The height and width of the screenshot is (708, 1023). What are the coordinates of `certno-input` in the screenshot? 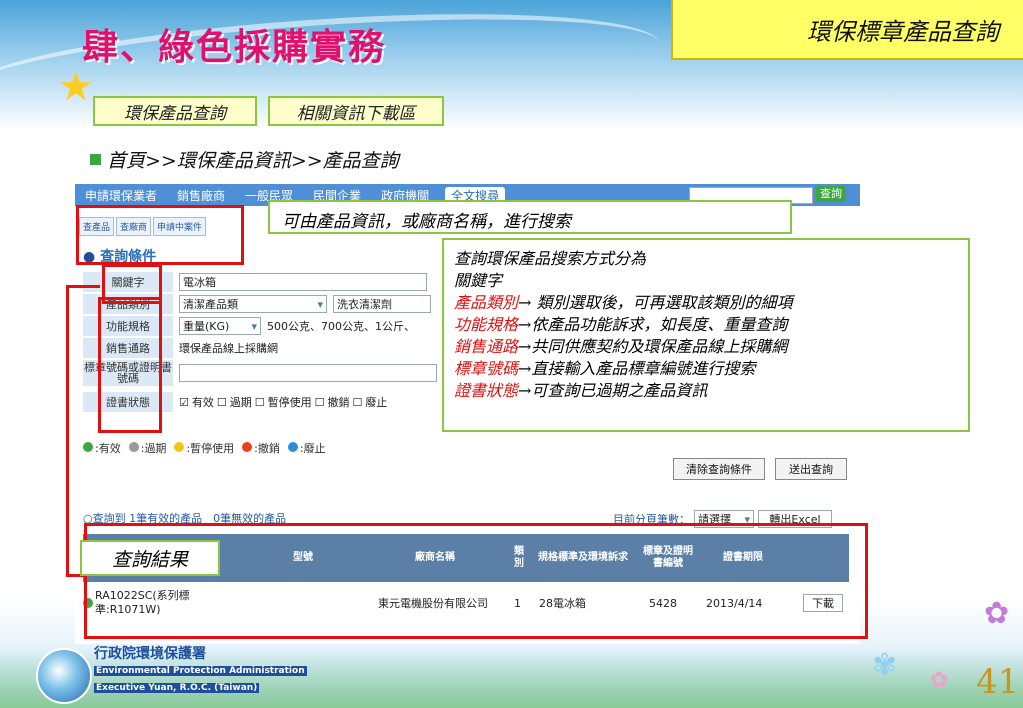 It's located at (308, 373).